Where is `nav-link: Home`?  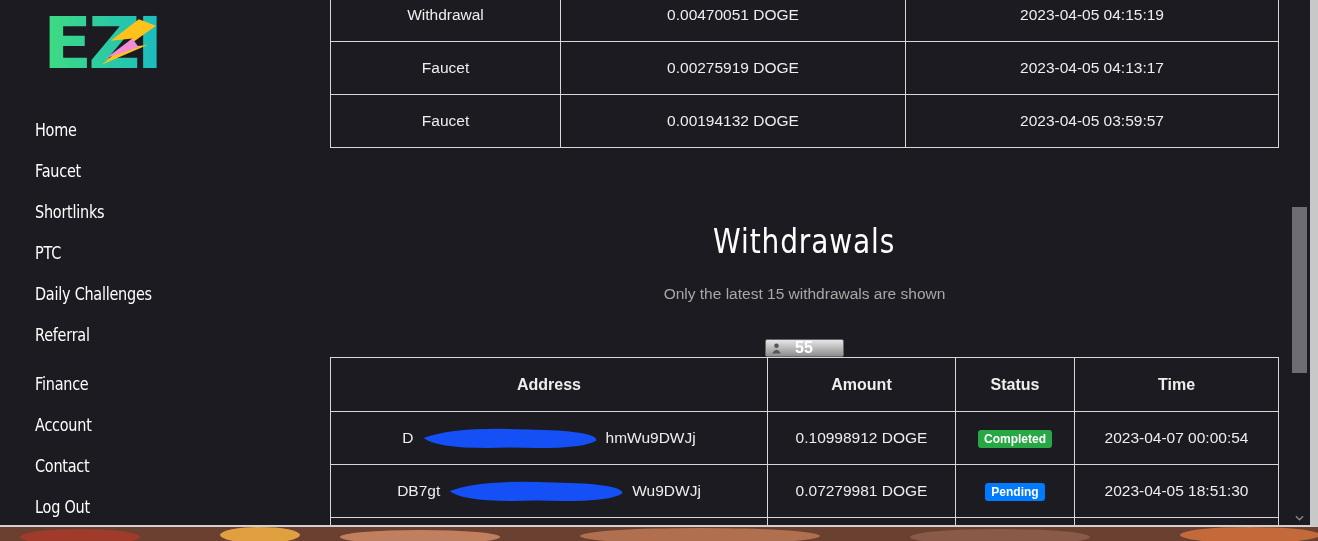 nav-link: Home is located at coordinates (56, 139).